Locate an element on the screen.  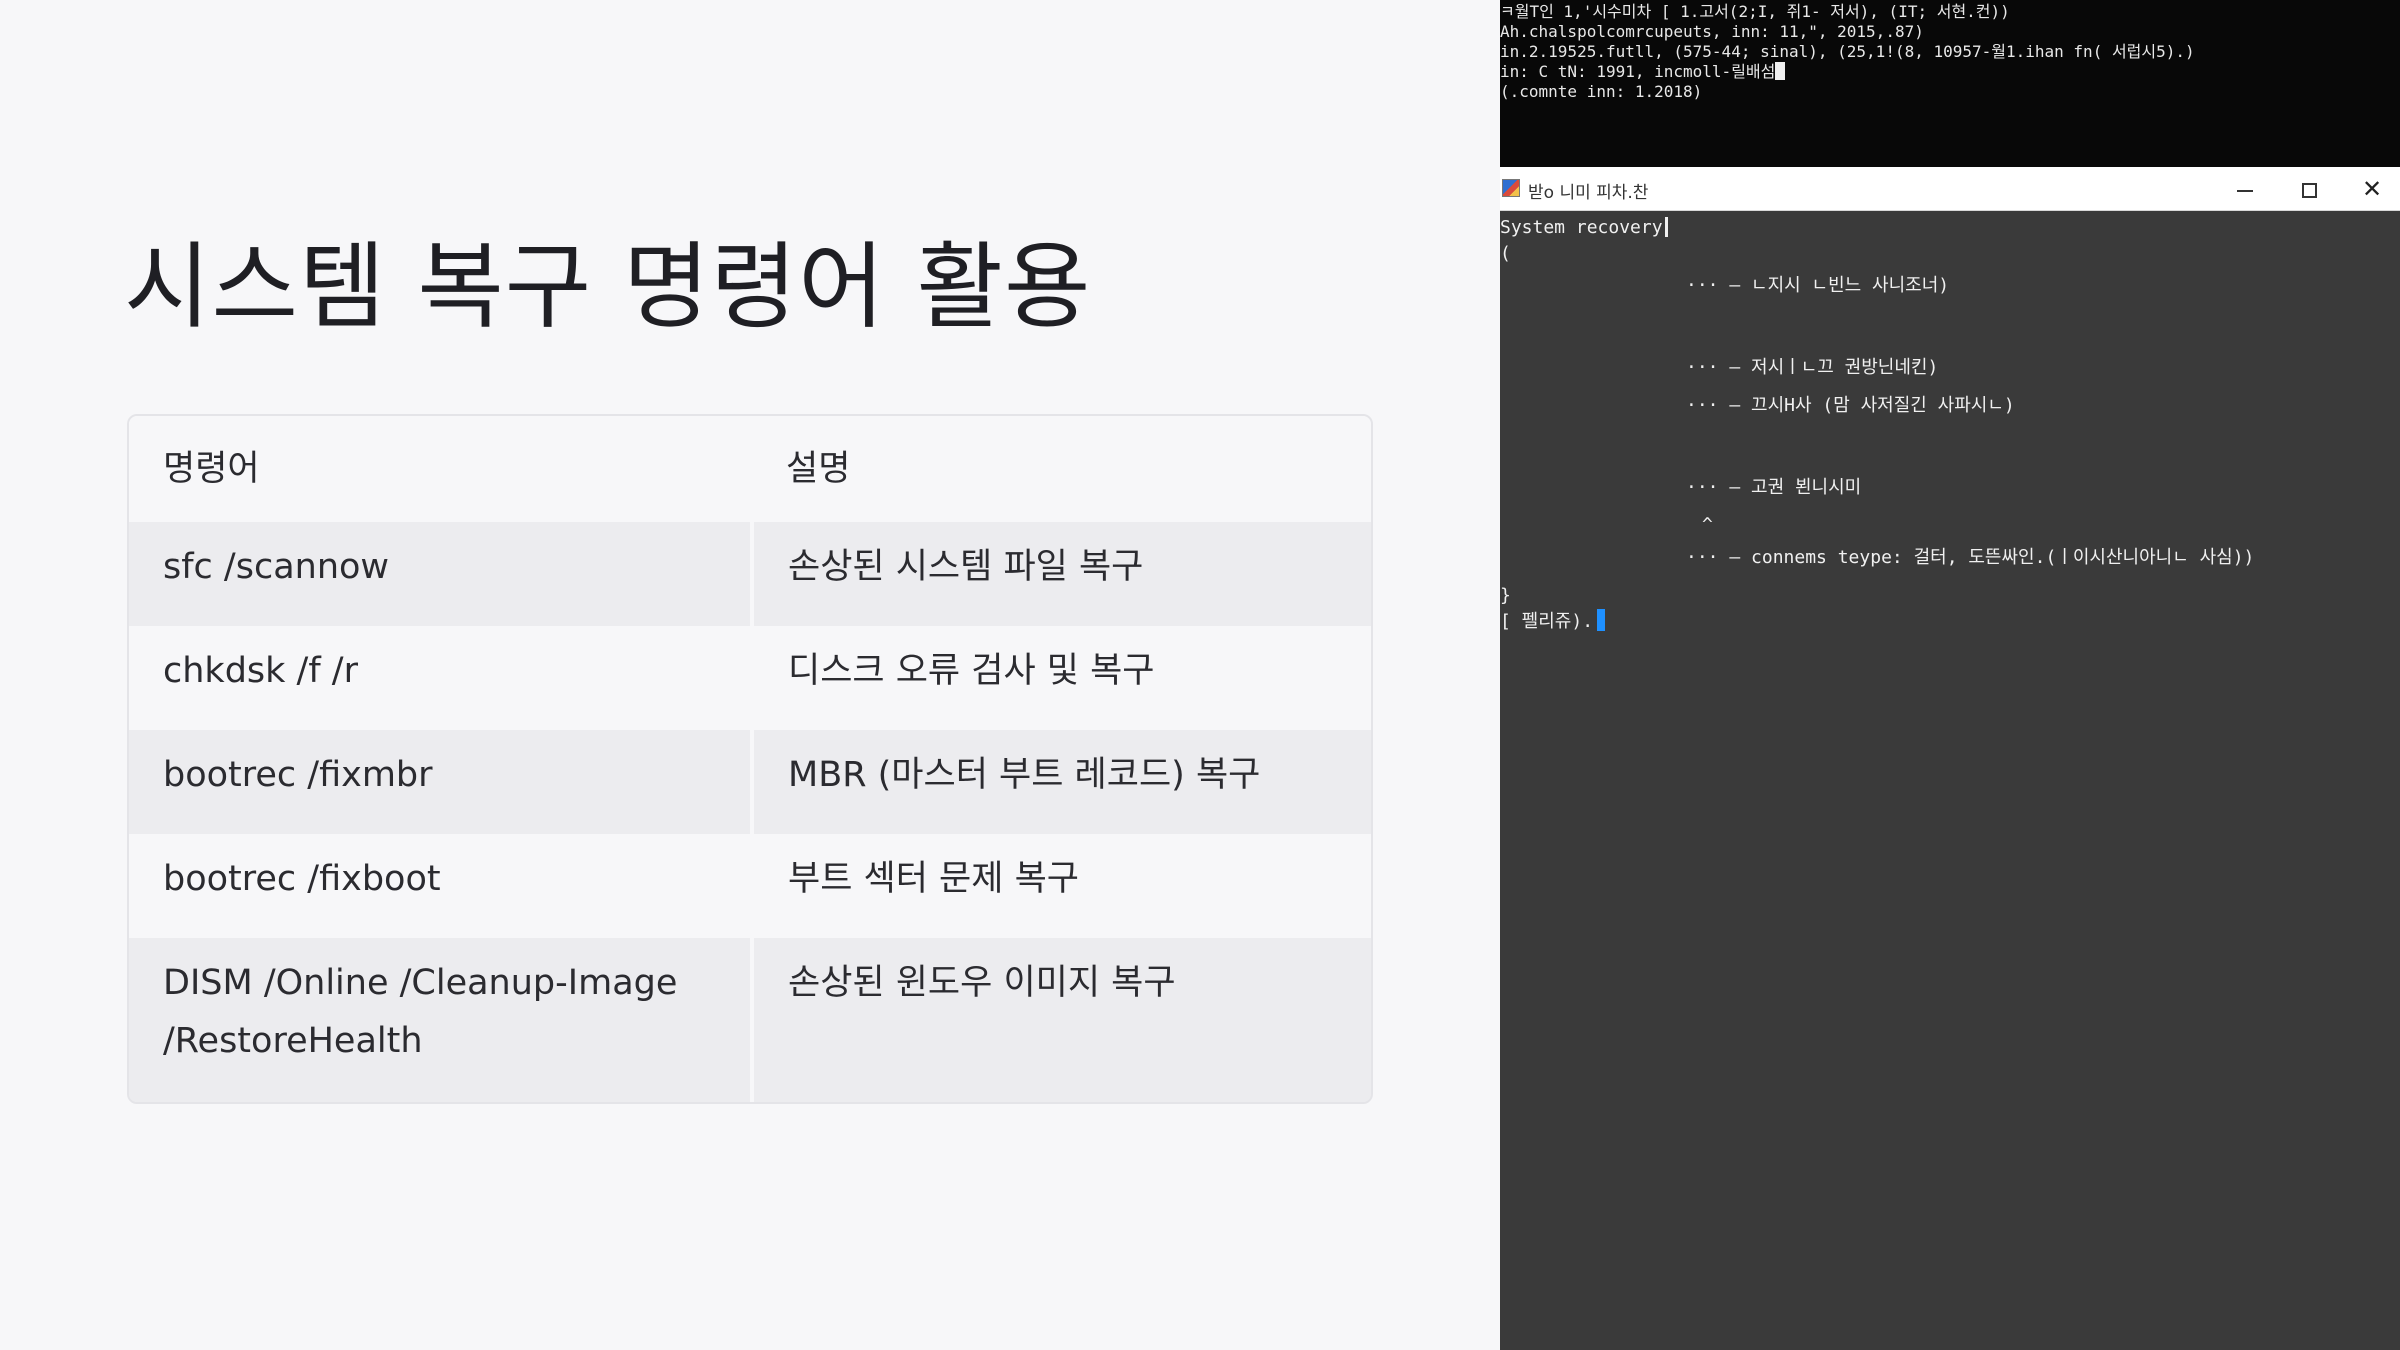
terminal-brace-close: } is located at coordinates (1505, 595).